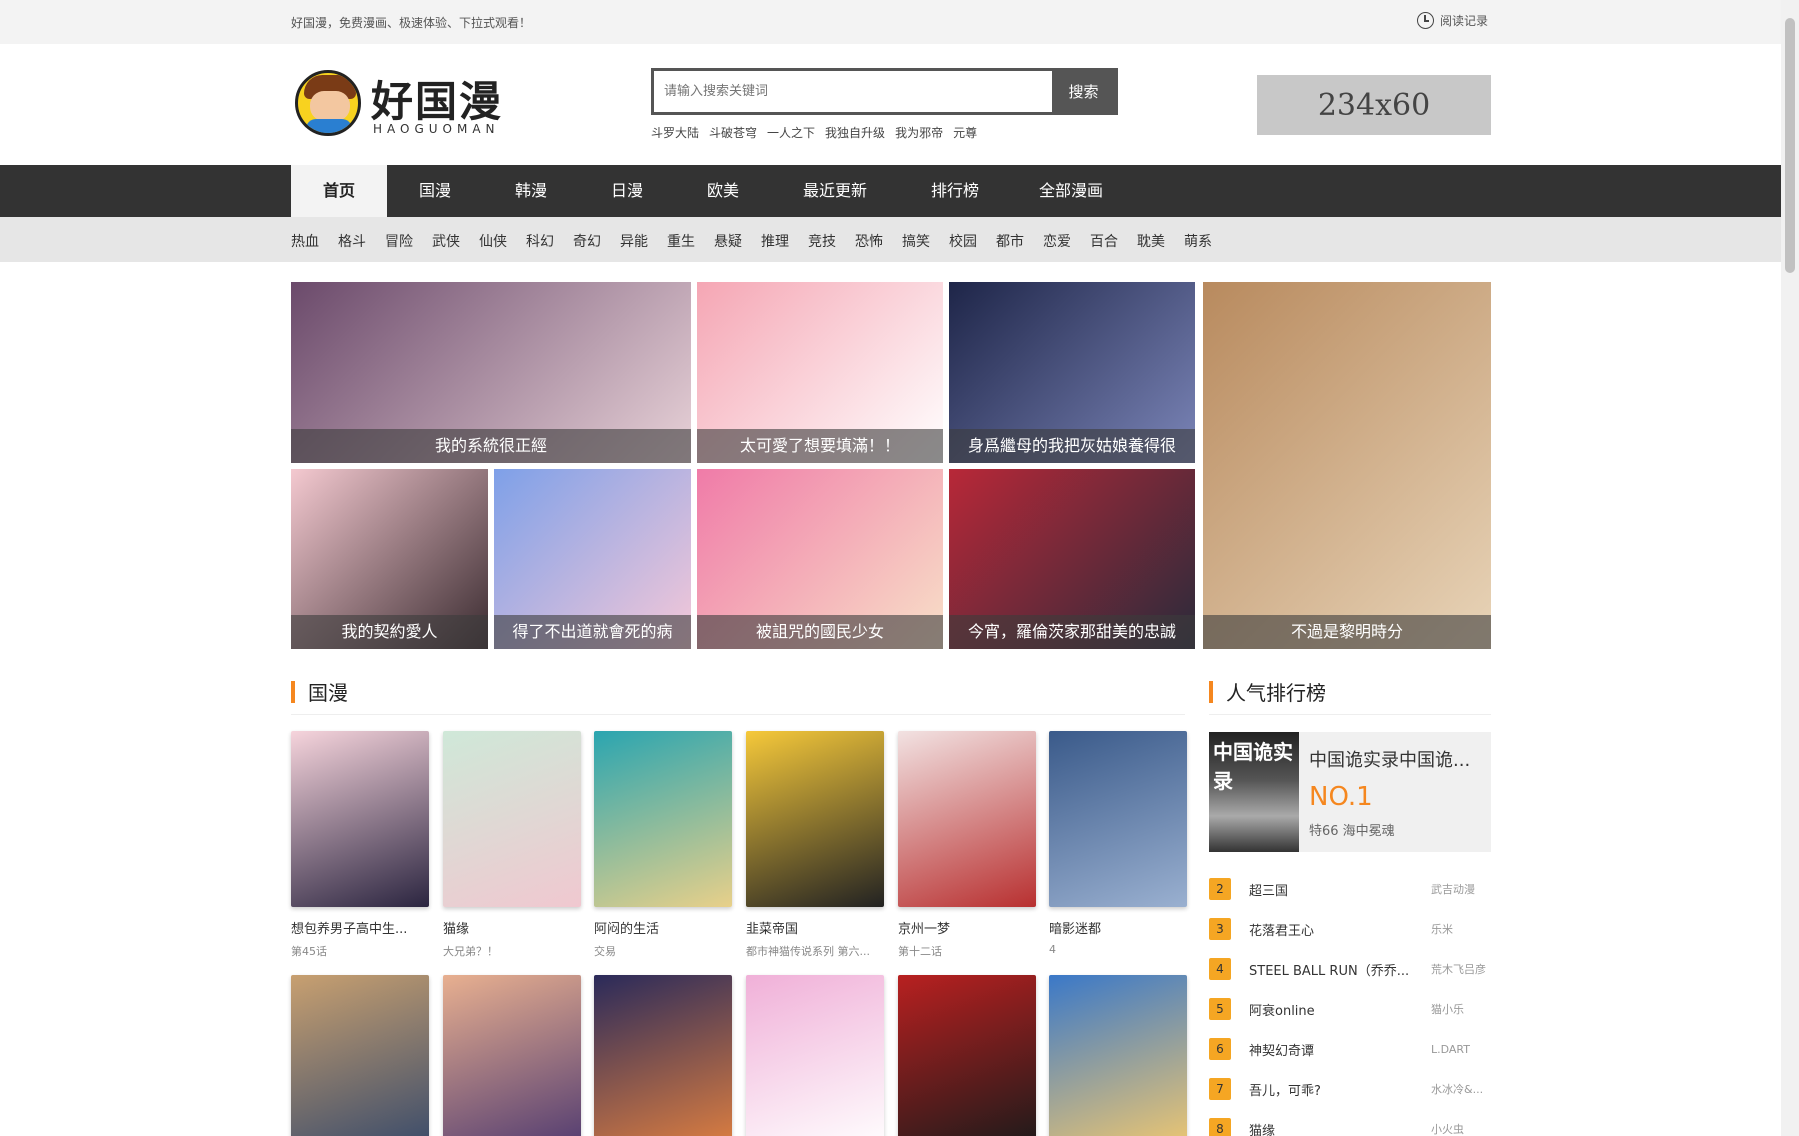 This screenshot has height=1136, width=1799. I want to click on banner-item: 身爲繼母的我把灰姑娘養得很, so click(1072, 372).